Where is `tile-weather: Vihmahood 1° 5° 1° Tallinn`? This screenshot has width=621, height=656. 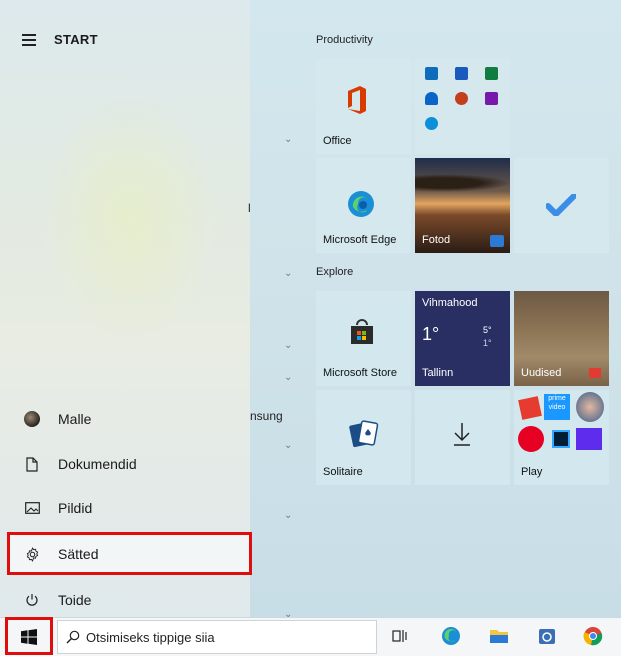 tile-weather: Vihmahood 1° 5° 1° Tallinn is located at coordinates (462, 338).